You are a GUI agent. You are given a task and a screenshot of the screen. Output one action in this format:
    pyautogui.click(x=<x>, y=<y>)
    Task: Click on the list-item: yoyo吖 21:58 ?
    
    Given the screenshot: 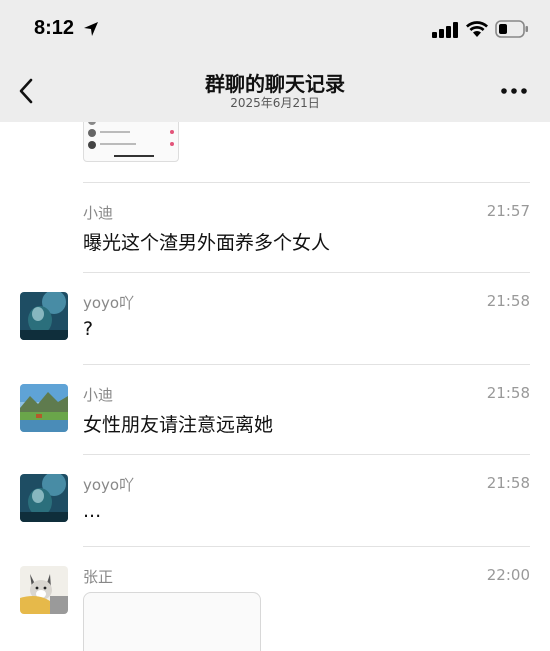 What is the action you would take?
    pyautogui.click(x=275, y=318)
    